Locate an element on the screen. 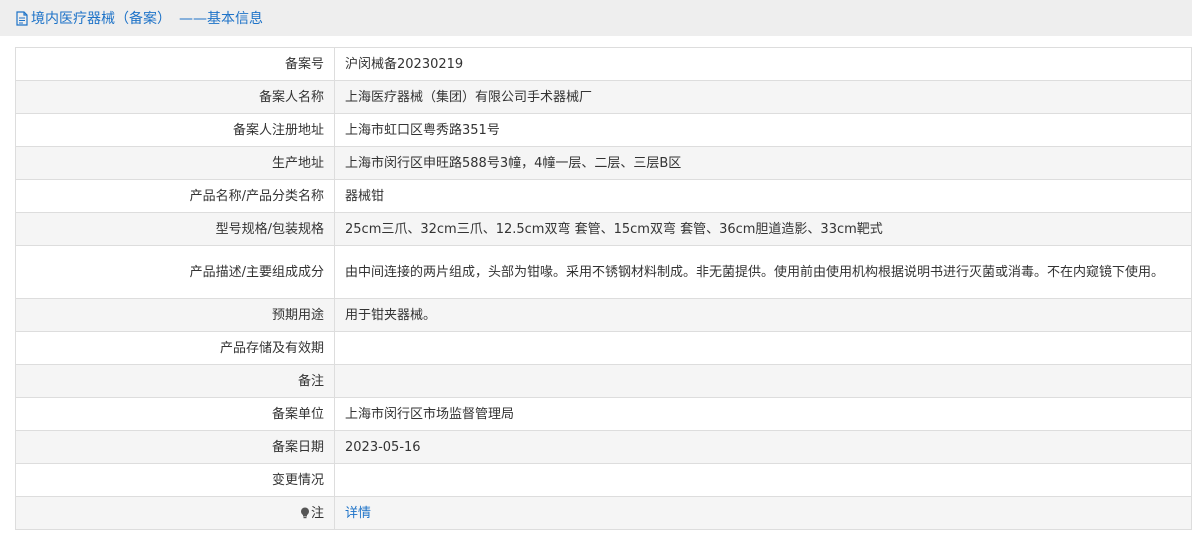  row-record-number: 备案号 沪闵械备20230219 is located at coordinates (603, 64).